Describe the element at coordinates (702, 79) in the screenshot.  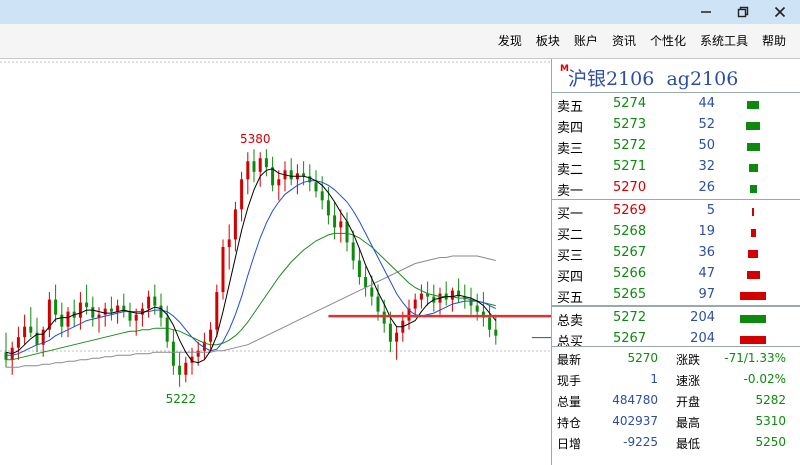
I see `instrument-code: ag2106` at that location.